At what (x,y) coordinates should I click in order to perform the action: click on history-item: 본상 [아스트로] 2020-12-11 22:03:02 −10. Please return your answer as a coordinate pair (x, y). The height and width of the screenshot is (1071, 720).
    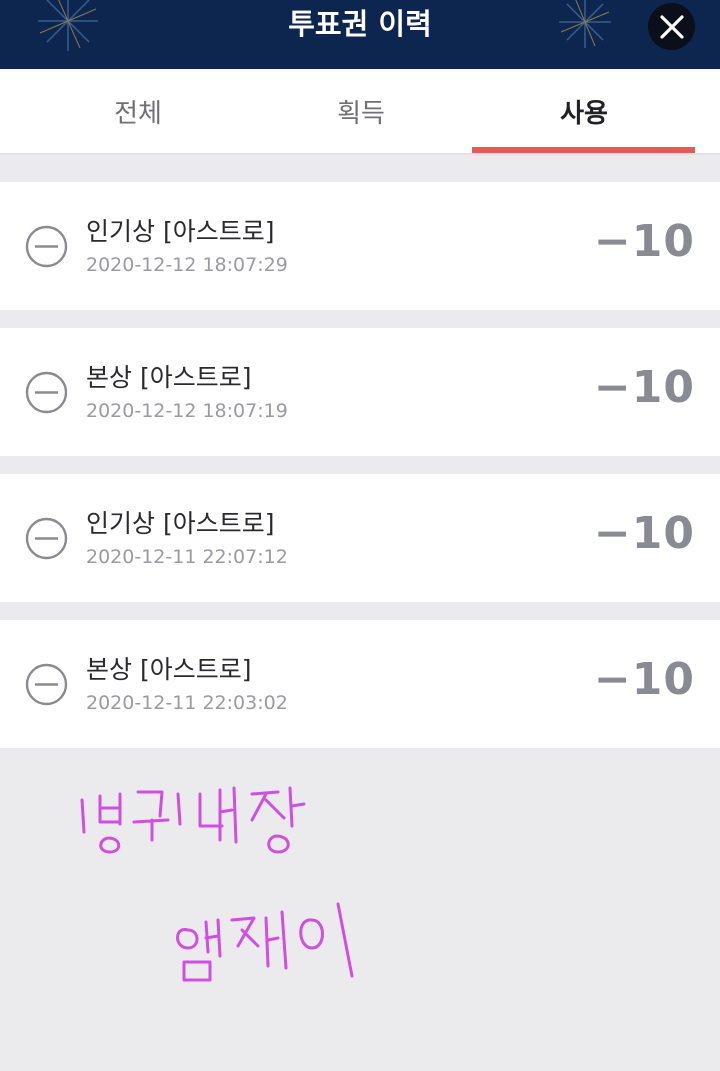
    Looking at the image, I should click on (360, 684).